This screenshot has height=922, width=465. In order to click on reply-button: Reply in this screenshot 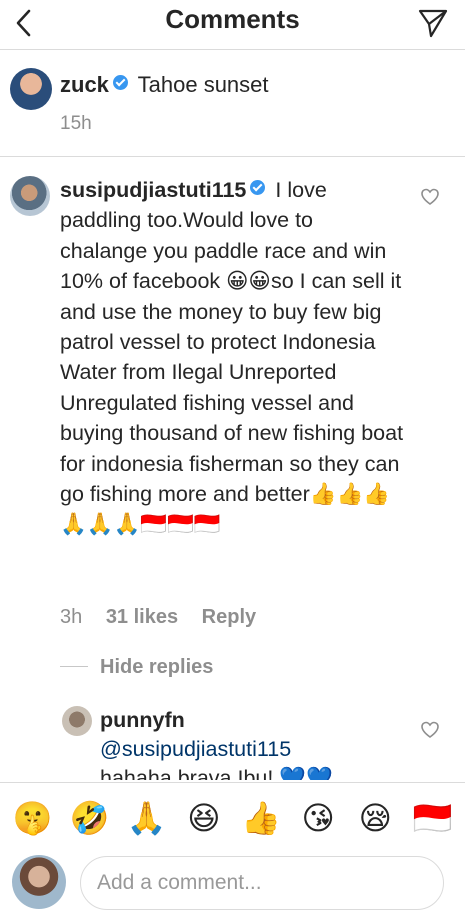, I will do `click(229, 617)`.